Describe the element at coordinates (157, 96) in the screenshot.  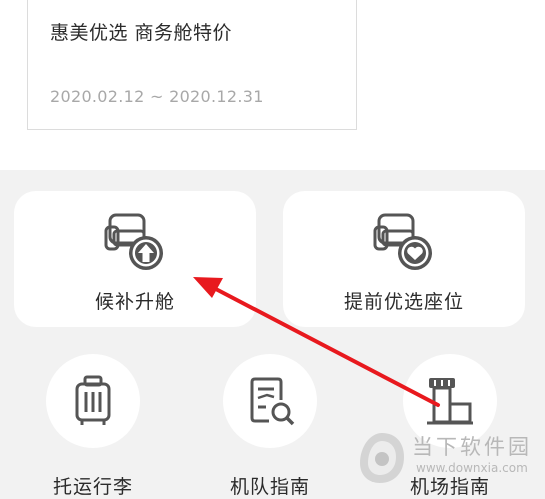
I see `promo-date-range: 2020.02.12 ~ 2020.12.31` at that location.